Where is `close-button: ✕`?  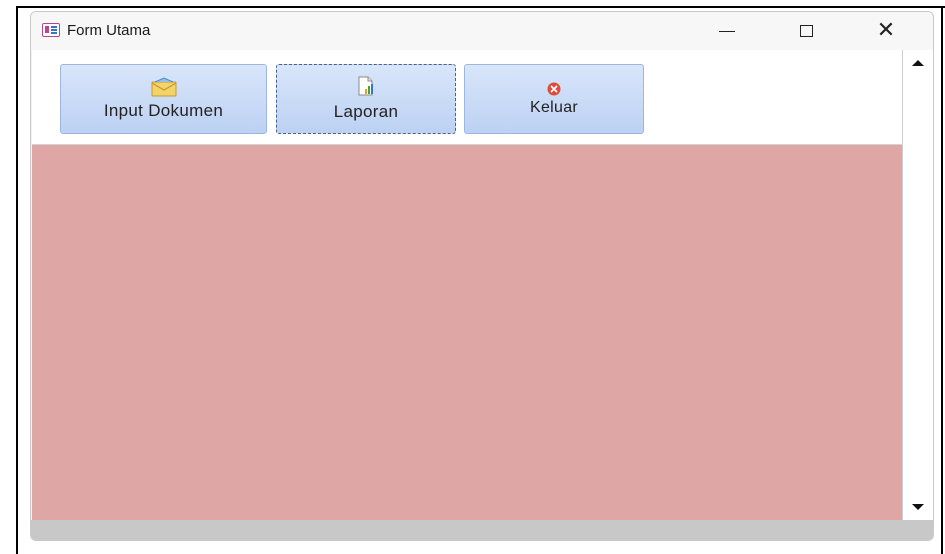 close-button: ✕ is located at coordinates (886, 31).